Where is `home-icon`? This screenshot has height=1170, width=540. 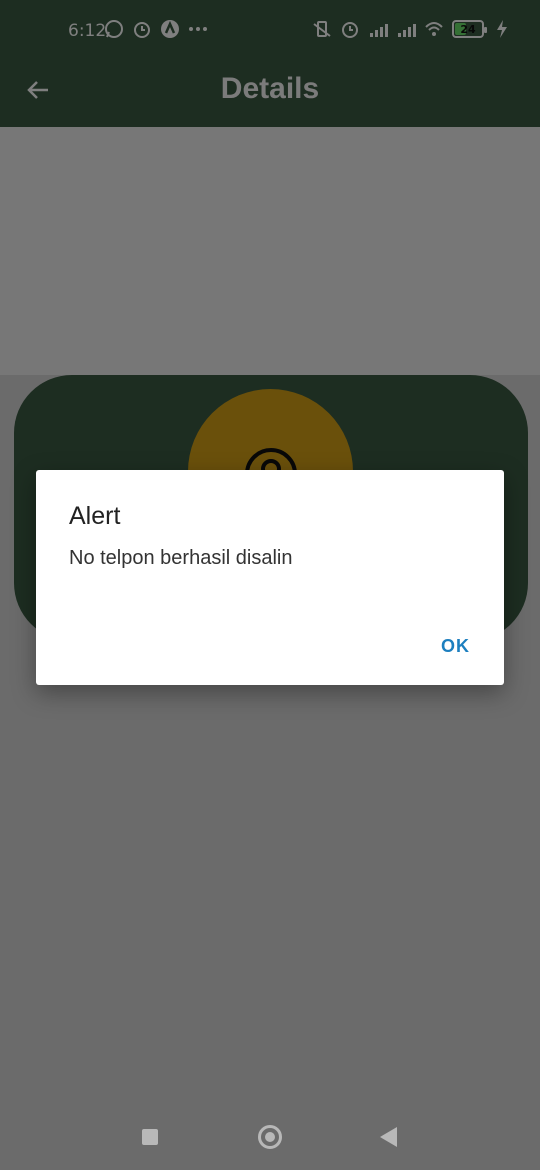 home-icon is located at coordinates (270, 1137).